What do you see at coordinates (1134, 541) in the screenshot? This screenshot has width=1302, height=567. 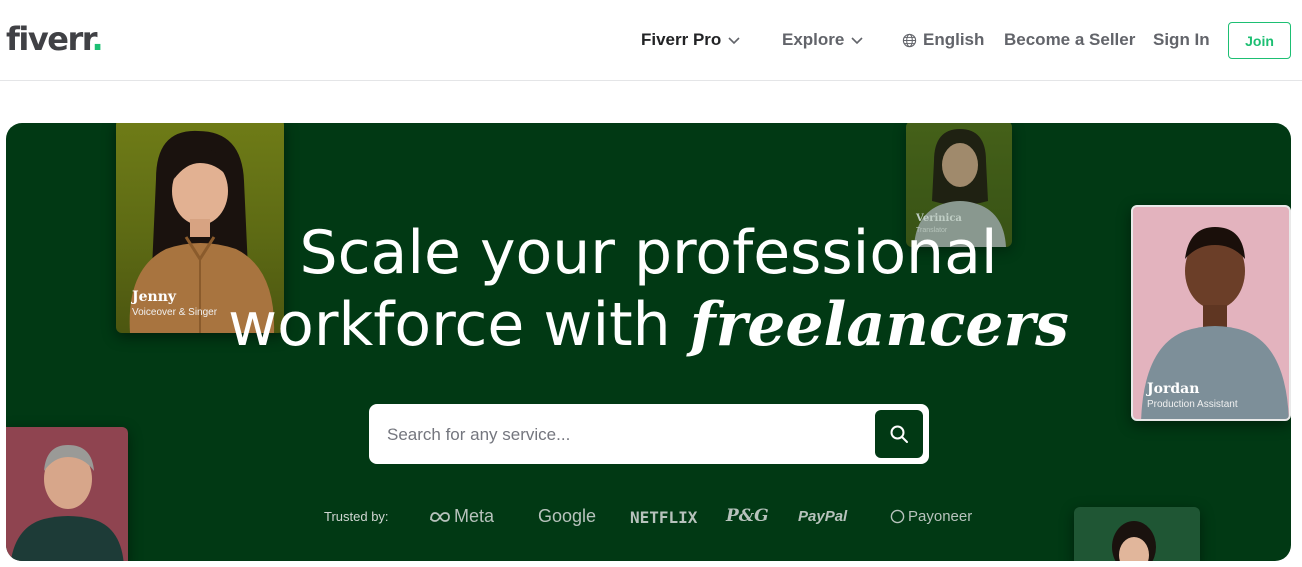 I see `woman-portrait-image` at bounding box center [1134, 541].